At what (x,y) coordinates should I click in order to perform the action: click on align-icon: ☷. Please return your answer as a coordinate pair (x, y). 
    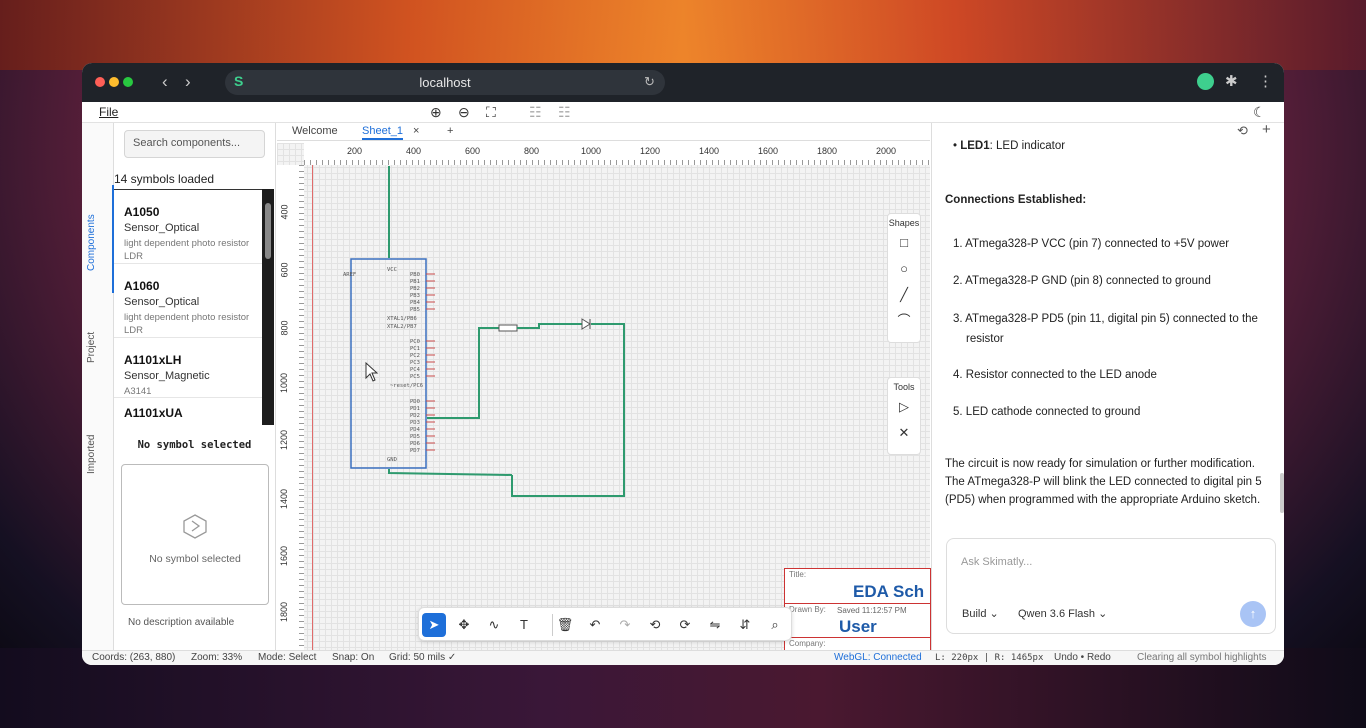
    Looking at the image, I should click on (535, 112).